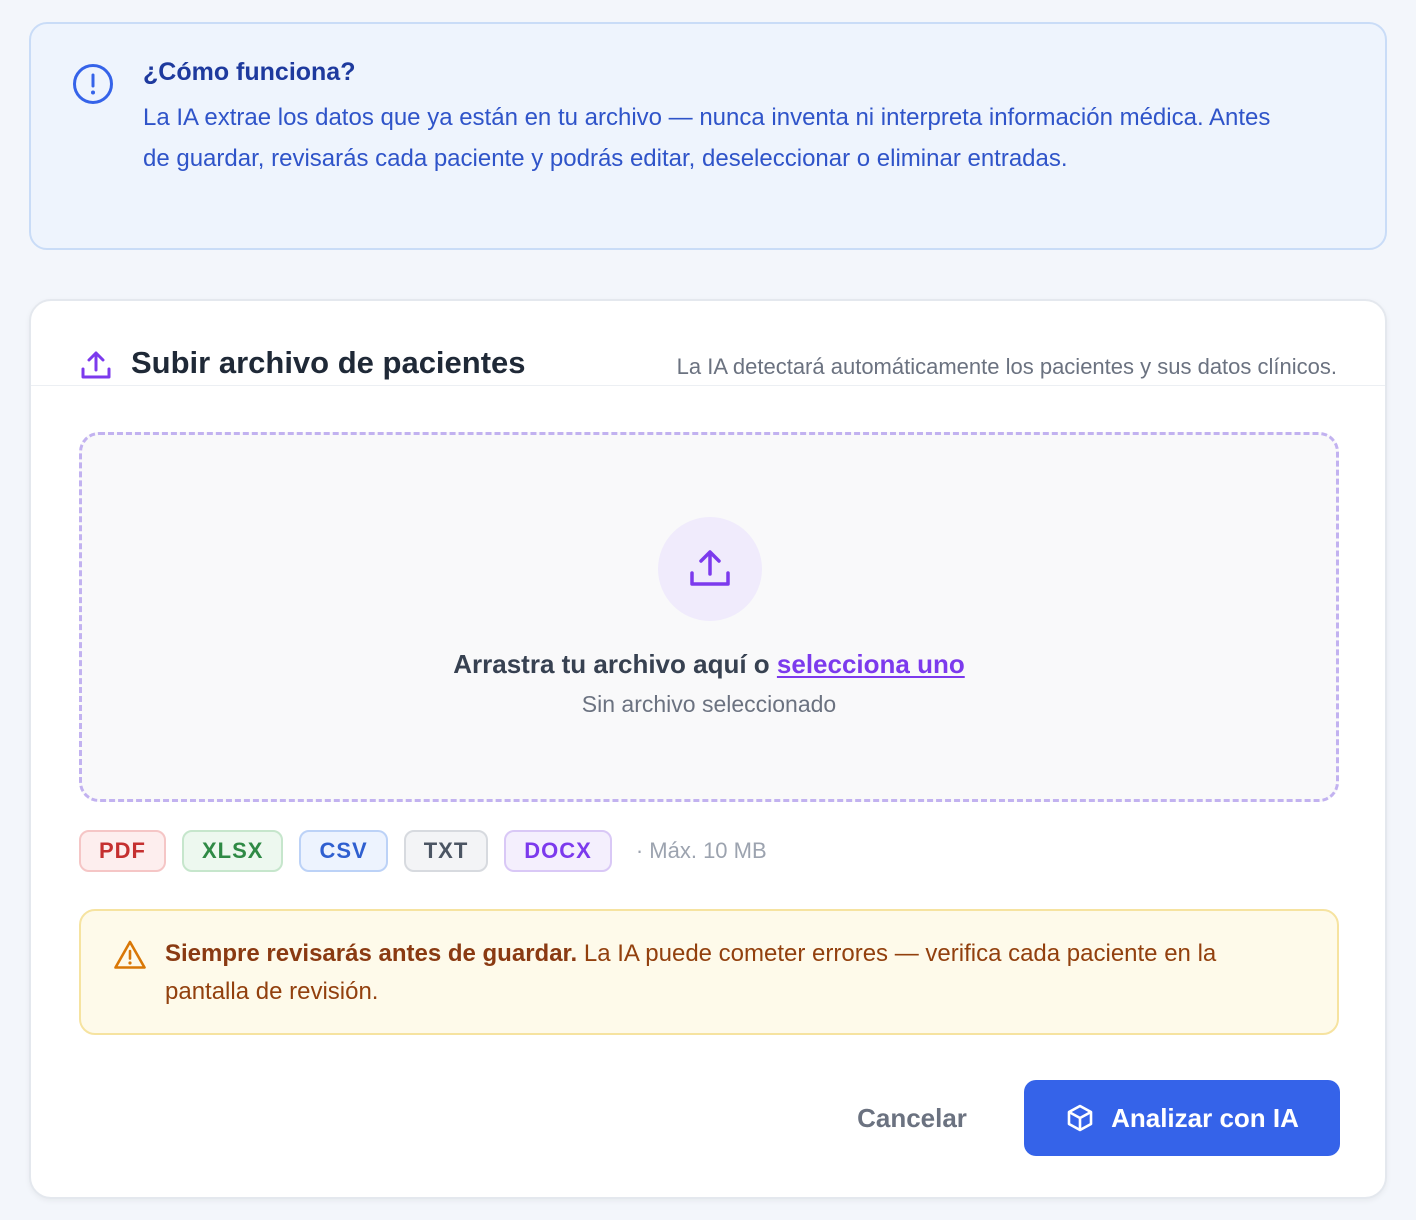 The height and width of the screenshot is (1220, 1416). Describe the element at coordinates (371, 953) in the screenshot. I see `warning-strong: Siempre revisarás antes de guardar.` at that location.